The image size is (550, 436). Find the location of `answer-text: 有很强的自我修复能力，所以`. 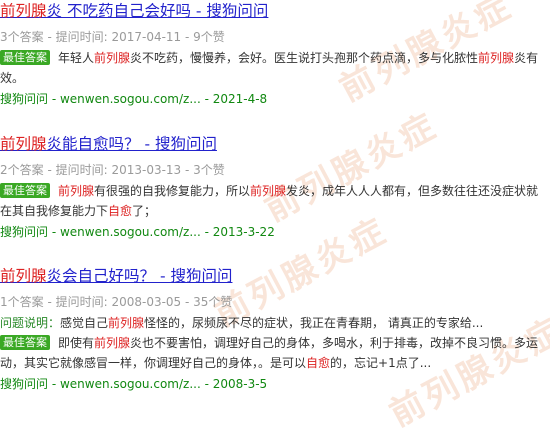

answer-text: 有很强的自我修复能力，所以 is located at coordinates (172, 191).